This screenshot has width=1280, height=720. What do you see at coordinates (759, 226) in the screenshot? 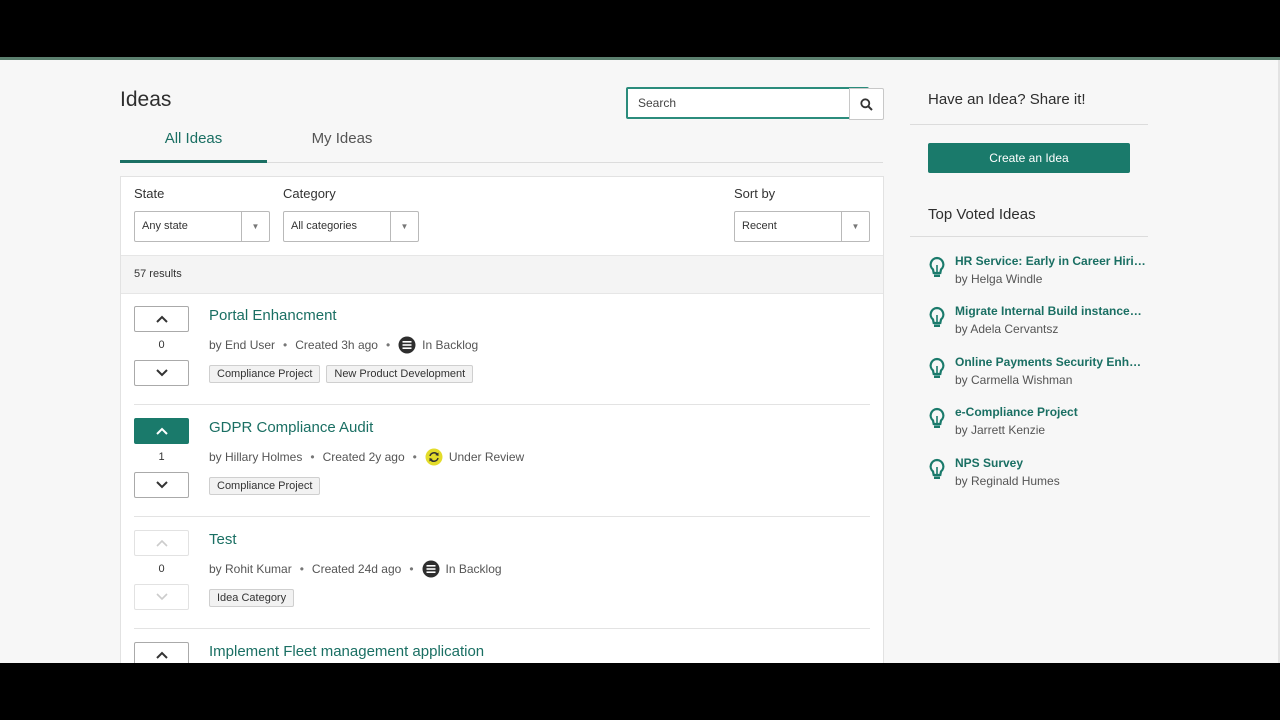
I see `select-value: Recent` at bounding box center [759, 226].